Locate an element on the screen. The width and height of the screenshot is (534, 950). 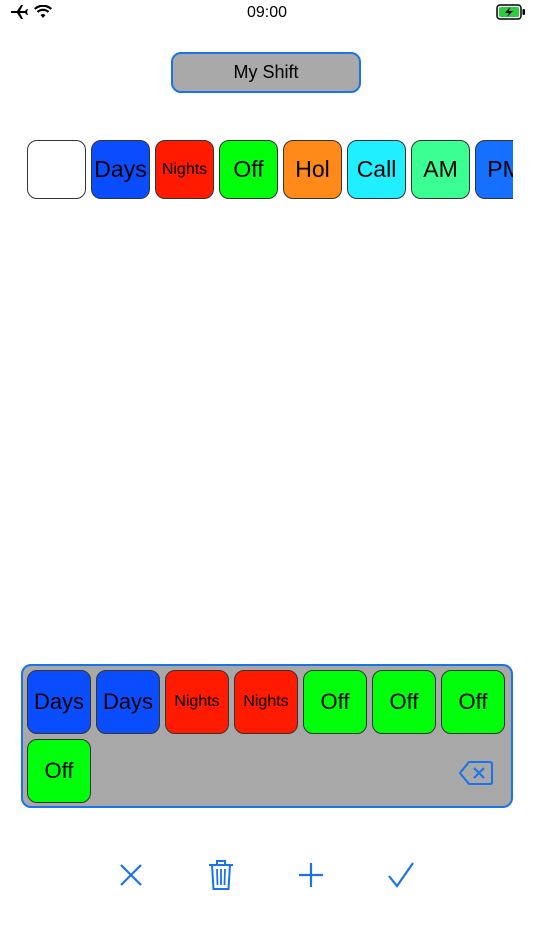
palette-chip-blank is located at coordinates (56, 169).